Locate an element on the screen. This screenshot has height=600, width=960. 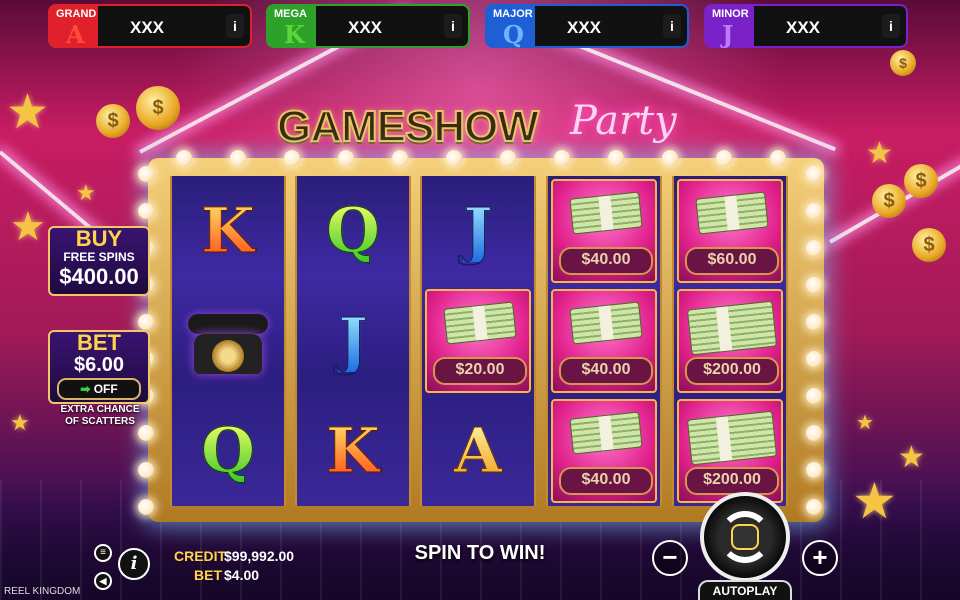
spin-arrows-icon is located at coordinates (745, 537).